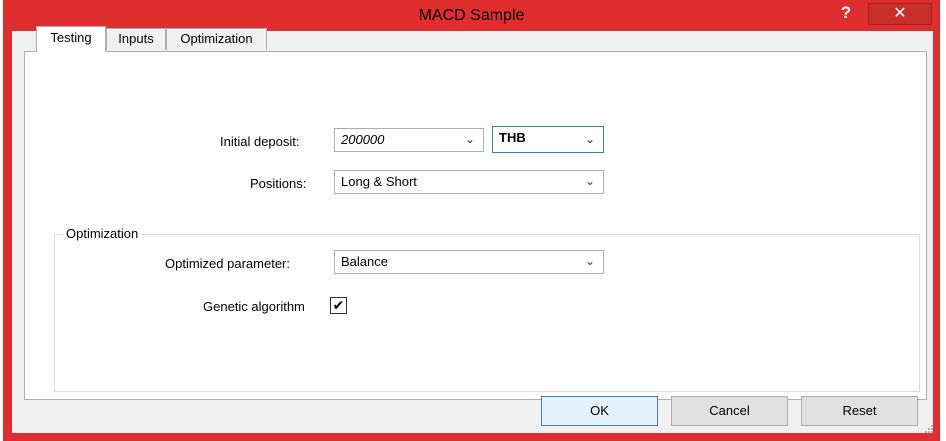  I want to click on title-bar: MACD Sample ? ✕, so click(471, 15).